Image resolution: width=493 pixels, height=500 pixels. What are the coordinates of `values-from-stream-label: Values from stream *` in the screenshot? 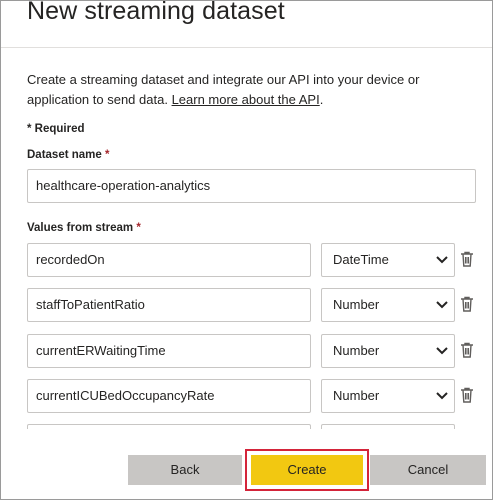 It's located at (84, 228).